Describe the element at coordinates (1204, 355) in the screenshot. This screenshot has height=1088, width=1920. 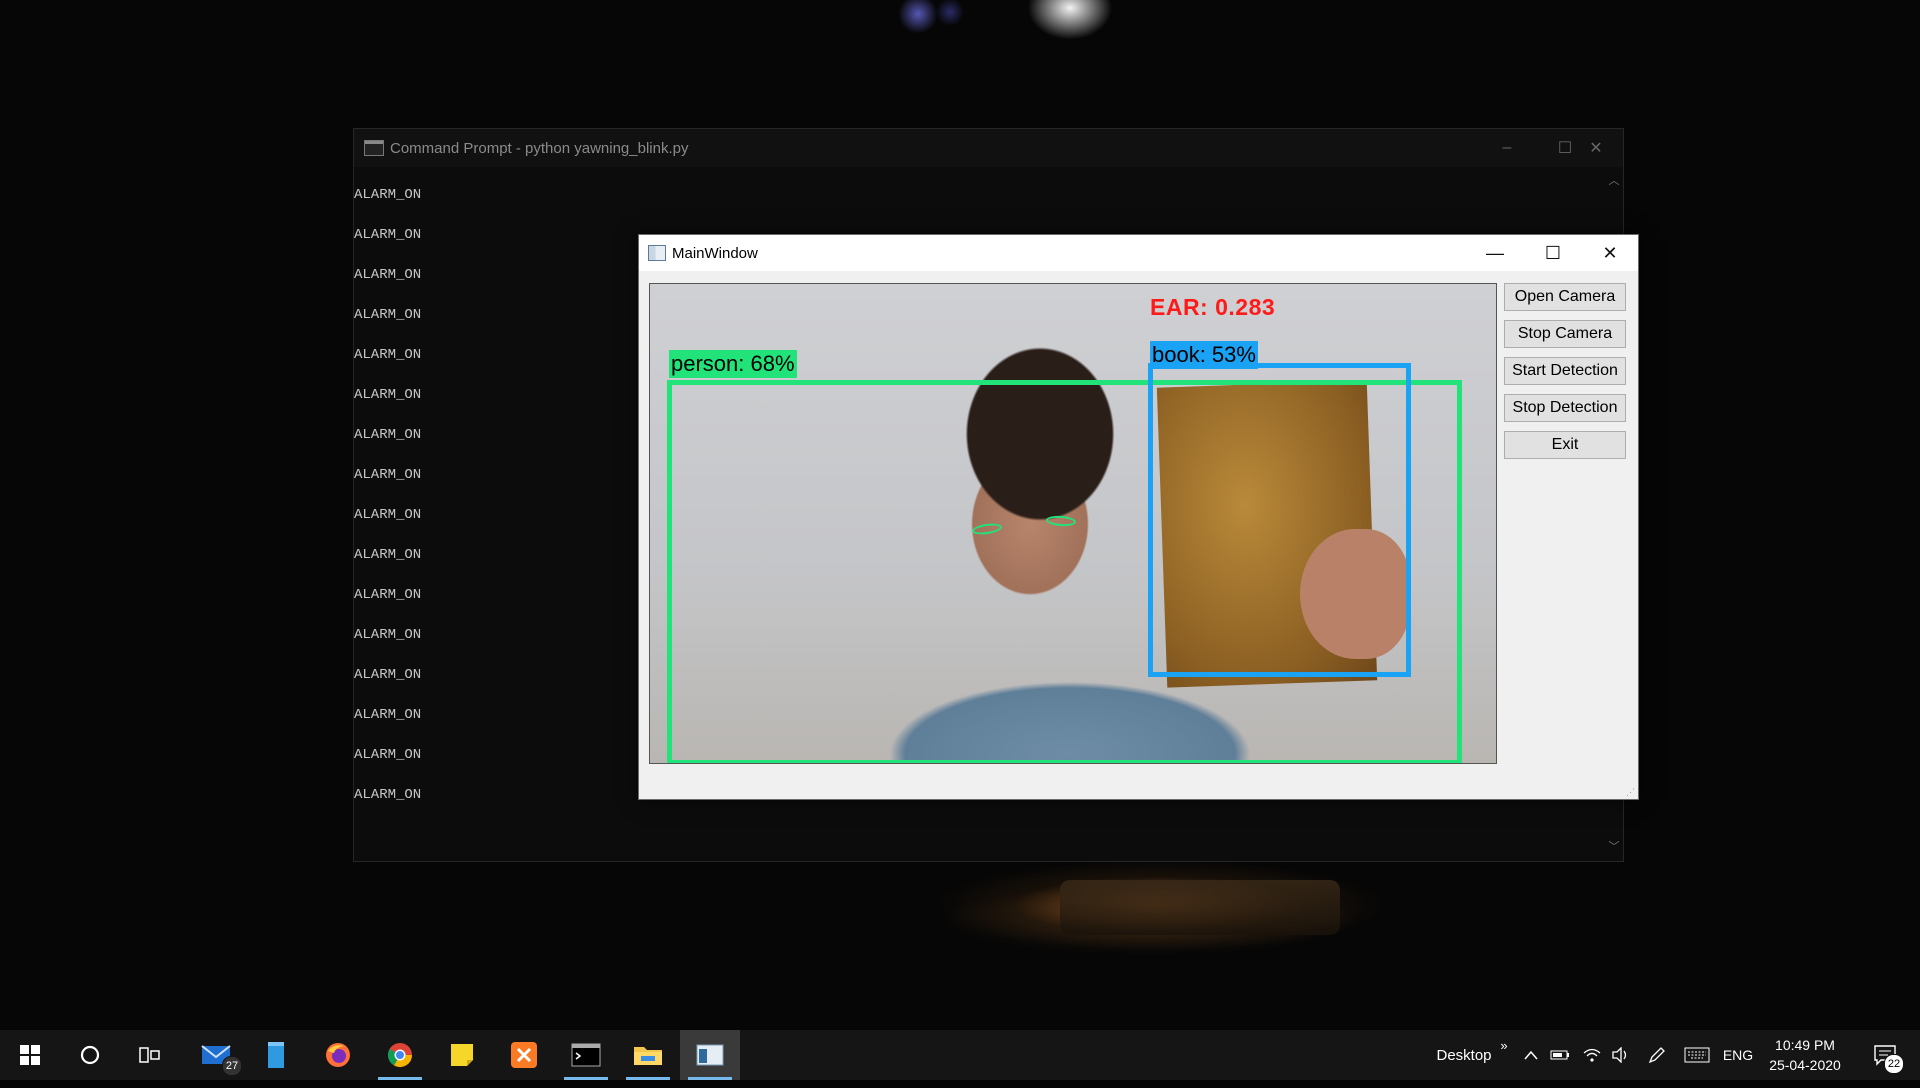
I see `book-detection-label: book: 53%` at that location.